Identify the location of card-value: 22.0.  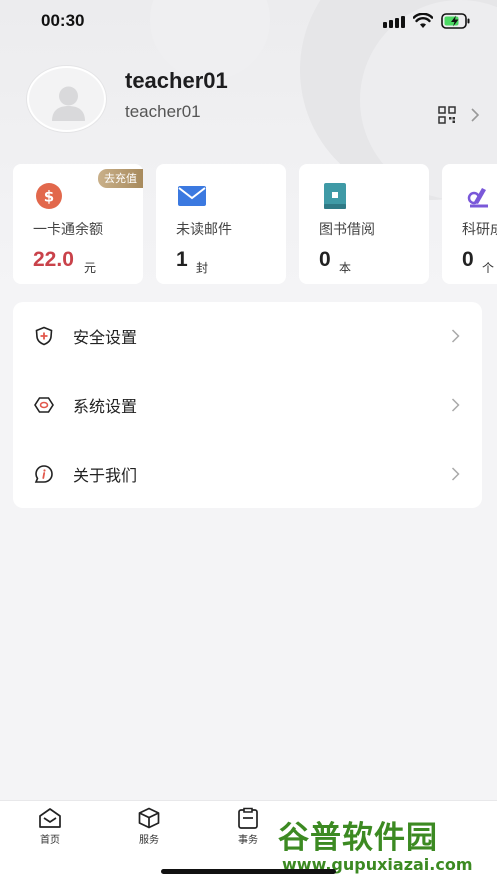
(53, 259).